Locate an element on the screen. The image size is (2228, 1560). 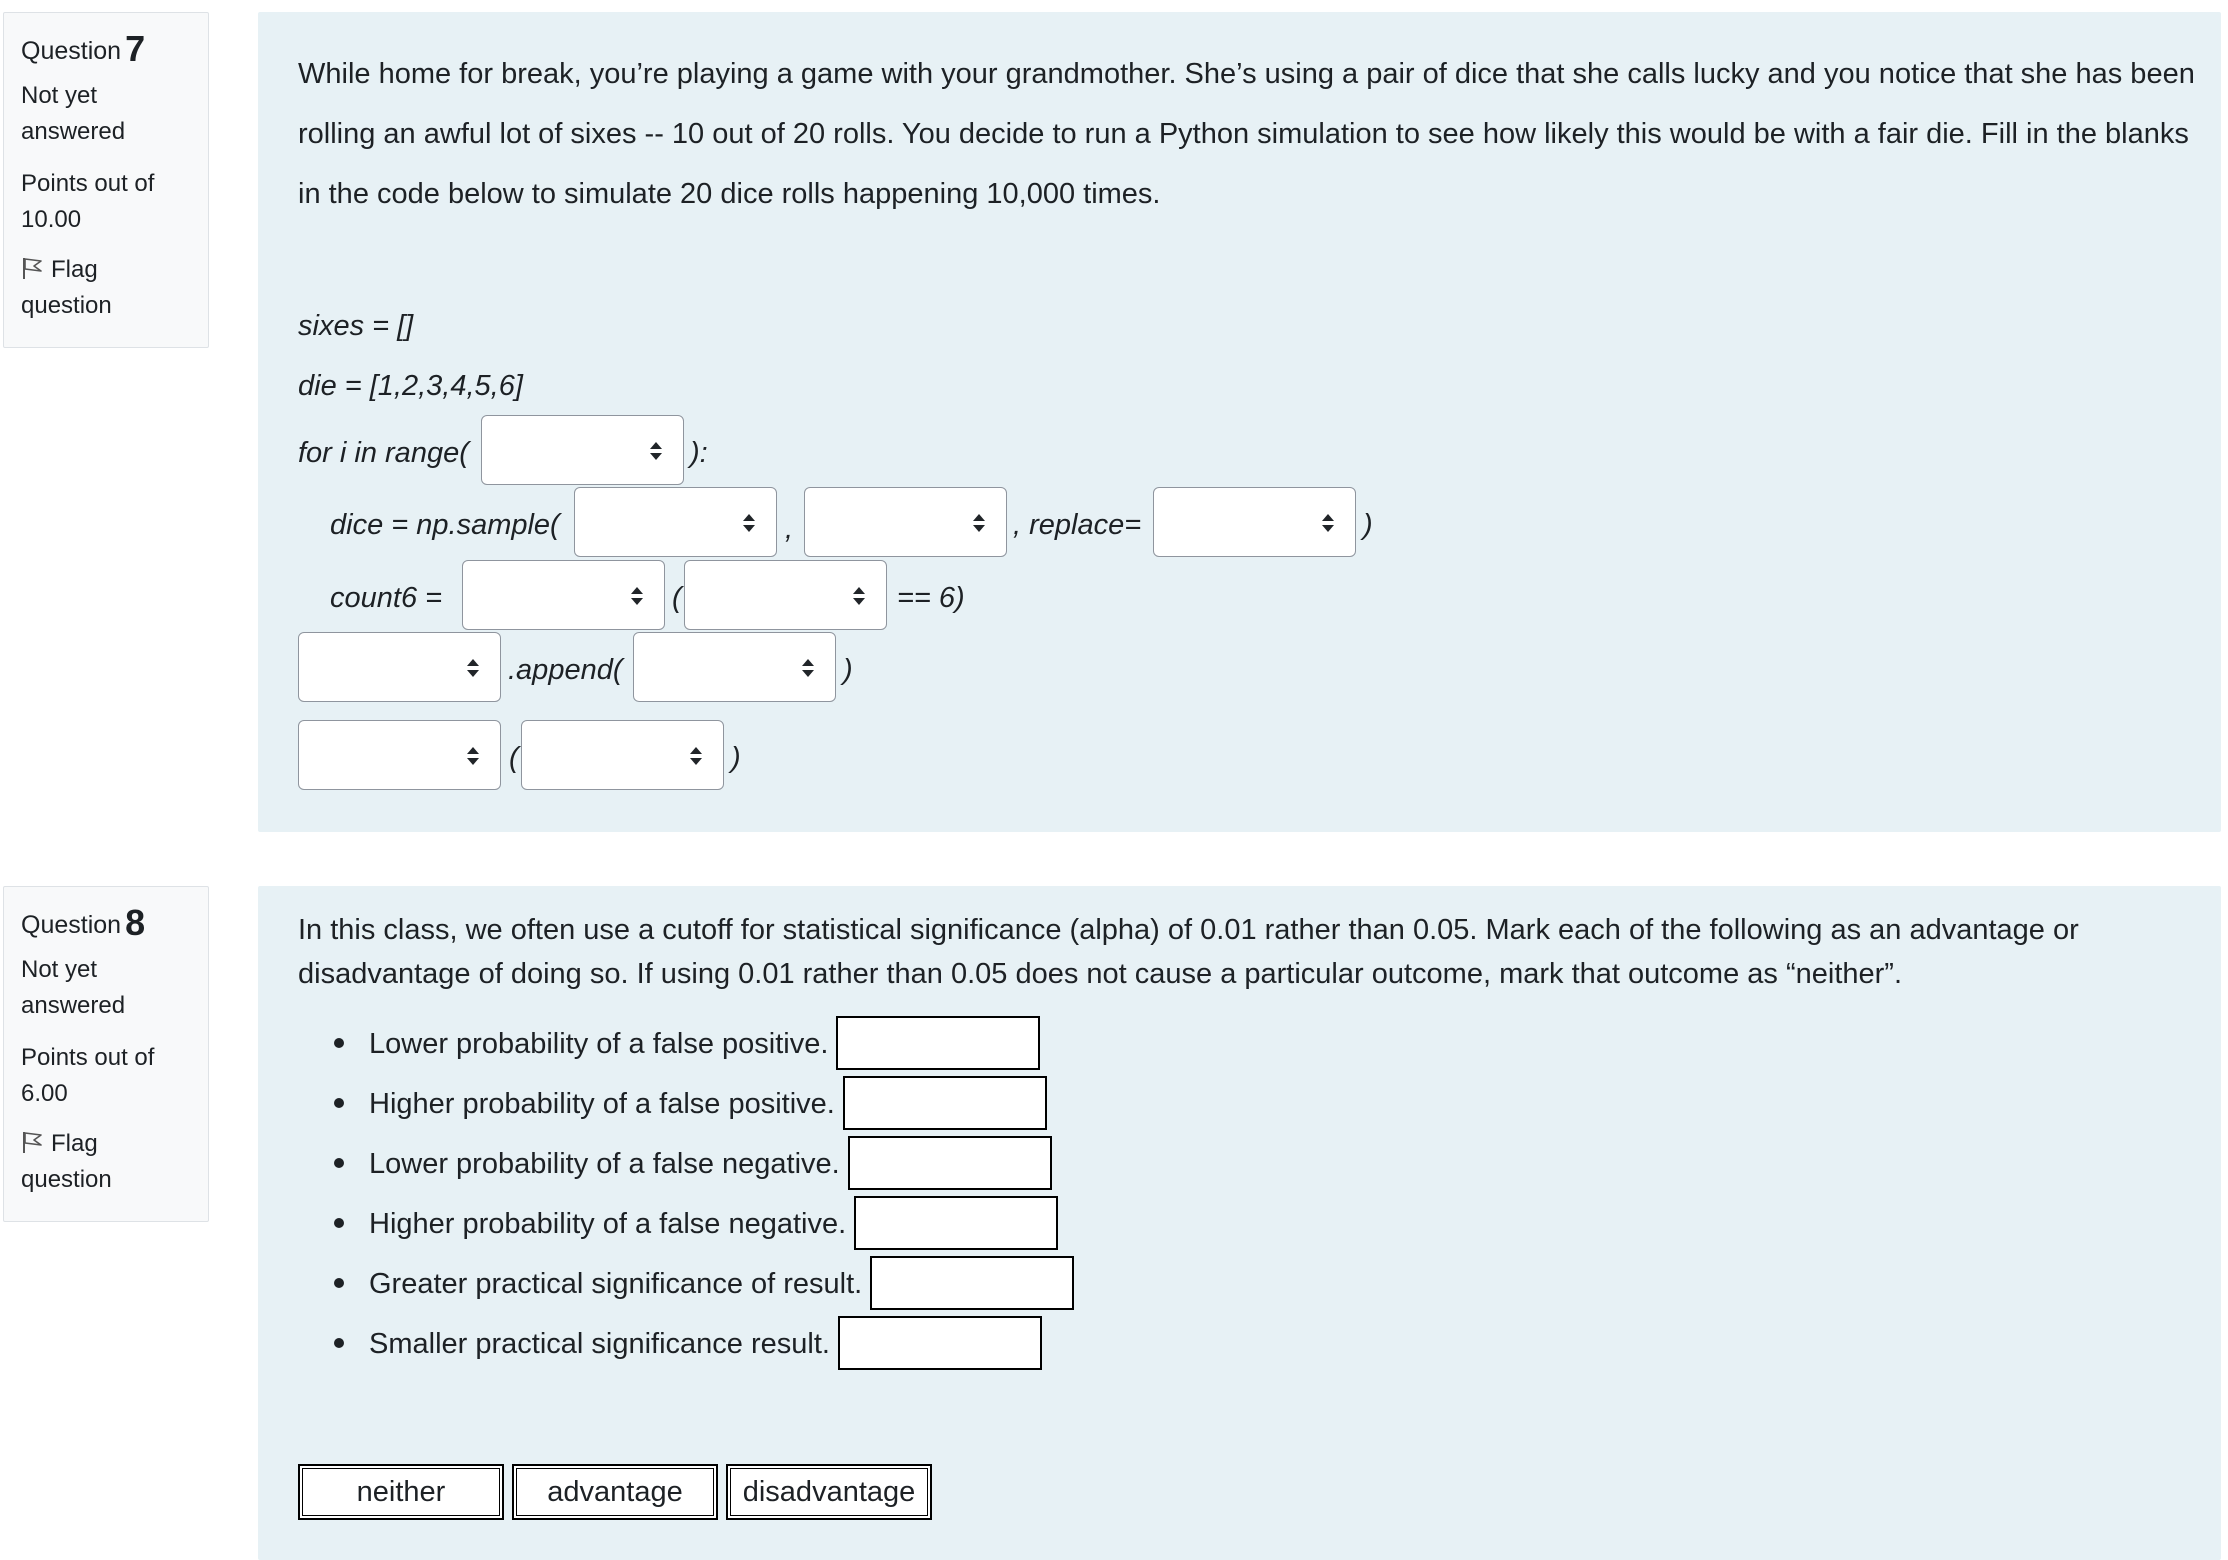
code-line-count6: count6 = is located at coordinates (386, 598).